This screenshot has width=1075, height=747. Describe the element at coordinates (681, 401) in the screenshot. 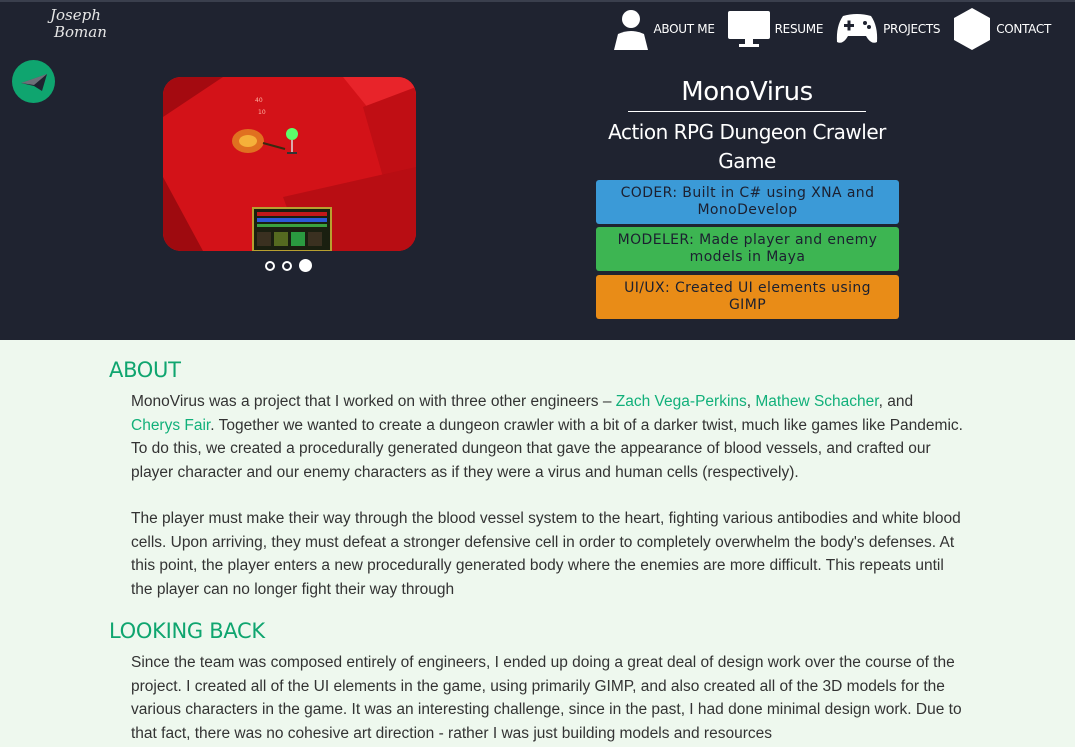

I see `link-zach: Zach Vega-Perkins` at that location.